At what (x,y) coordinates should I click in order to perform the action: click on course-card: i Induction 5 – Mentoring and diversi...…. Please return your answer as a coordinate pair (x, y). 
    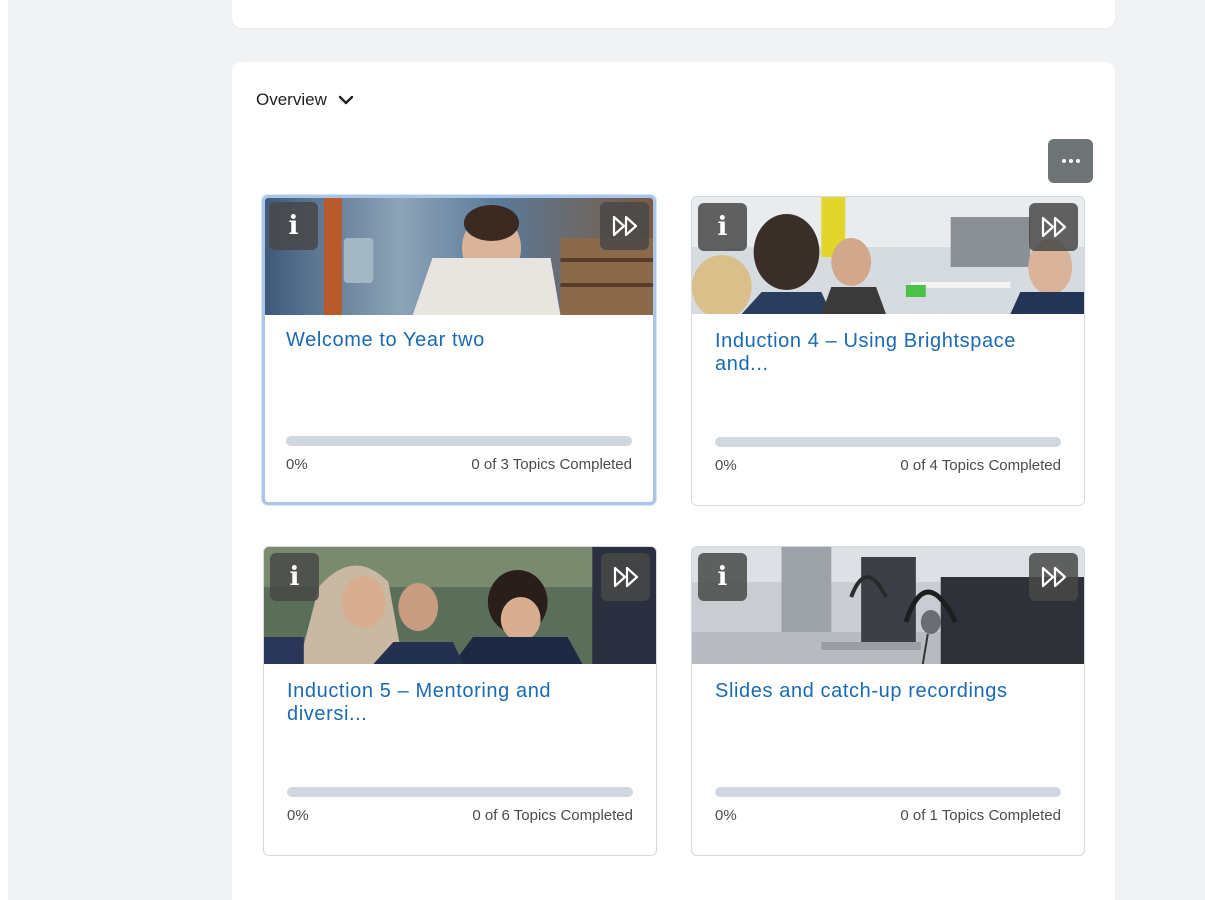
    Looking at the image, I should click on (460, 701).